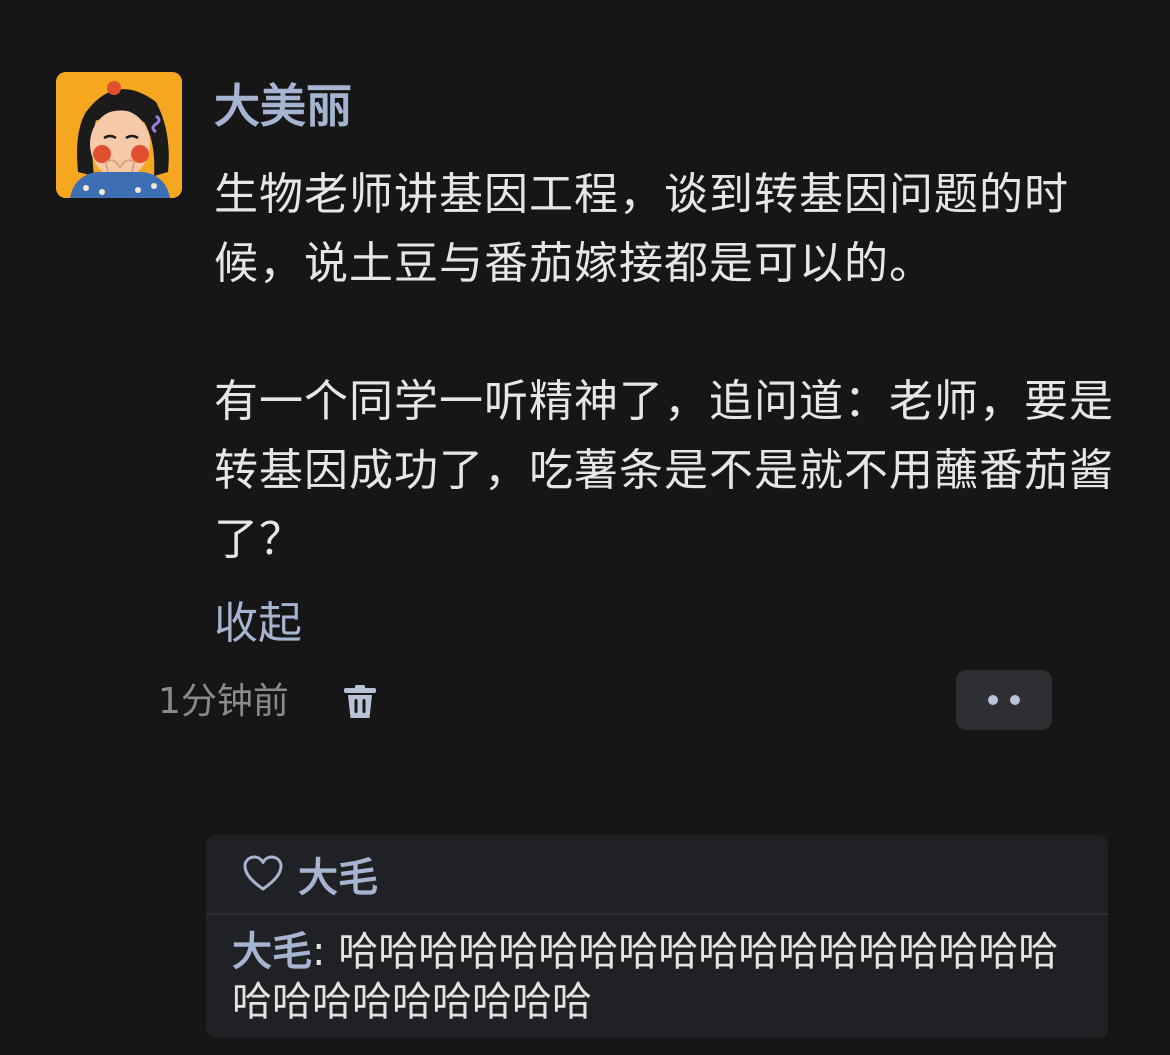 This screenshot has width=1170, height=1055. What do you see at coordinates (657, 875) in the screenshot?
I see `likes-row: 大毛` at bounding box center [657, 875].